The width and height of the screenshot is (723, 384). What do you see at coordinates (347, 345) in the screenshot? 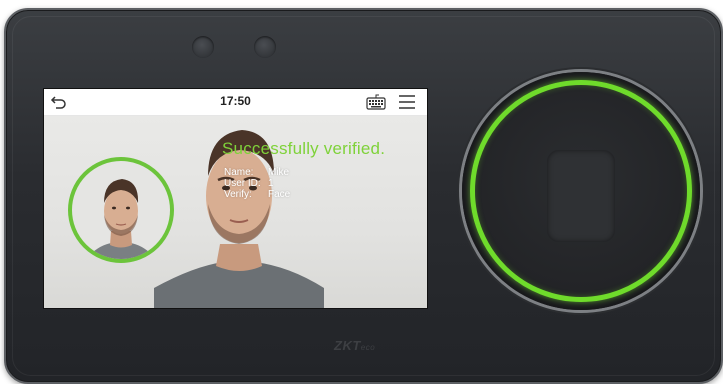
I see `brand-logo-main: ZKT` at bounding box center [347, 345].